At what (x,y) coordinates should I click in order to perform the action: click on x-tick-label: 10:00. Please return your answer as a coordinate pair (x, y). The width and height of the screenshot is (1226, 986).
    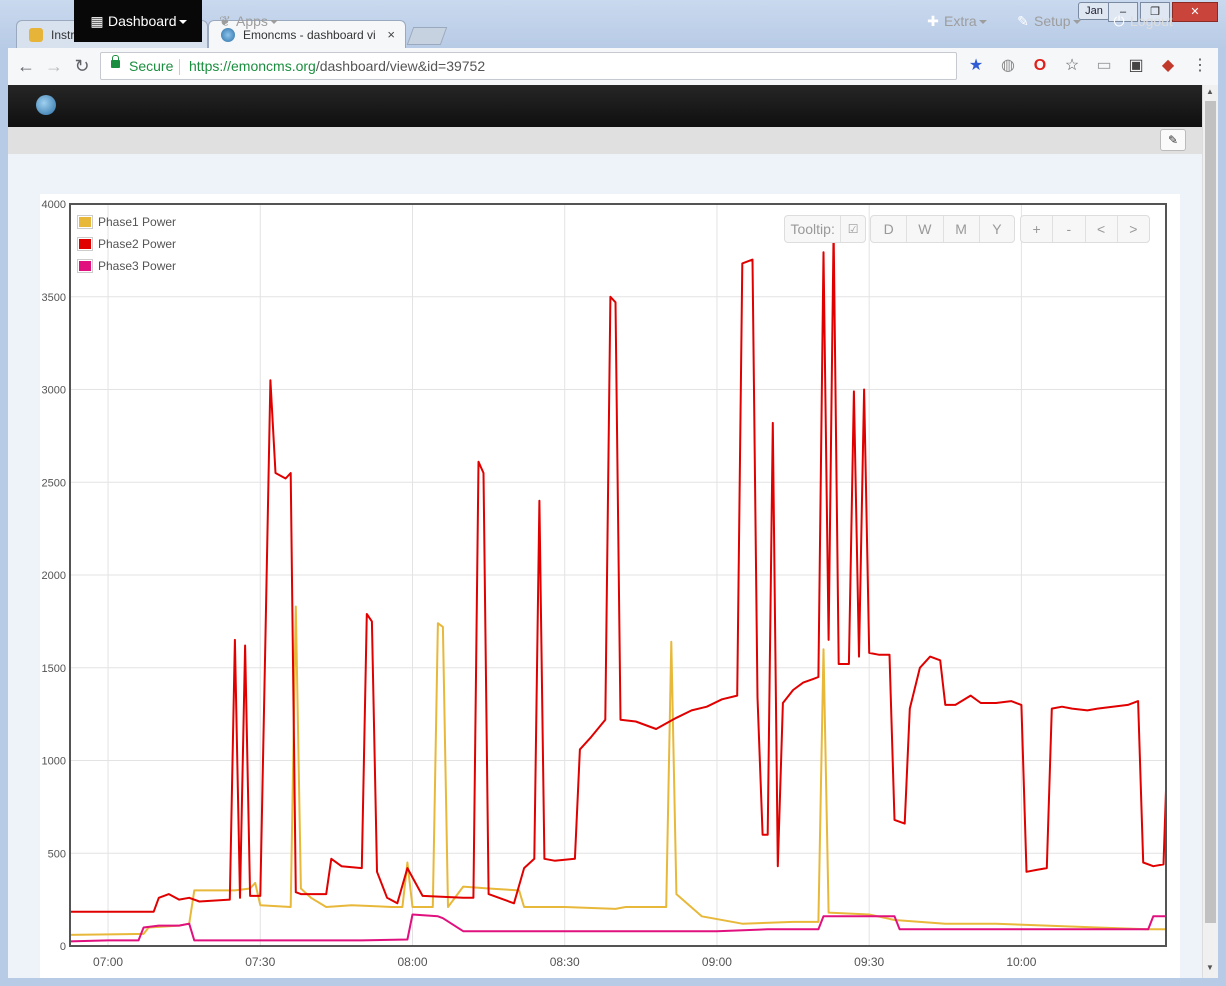
    Looking at the image, I should click on (1021, 962).